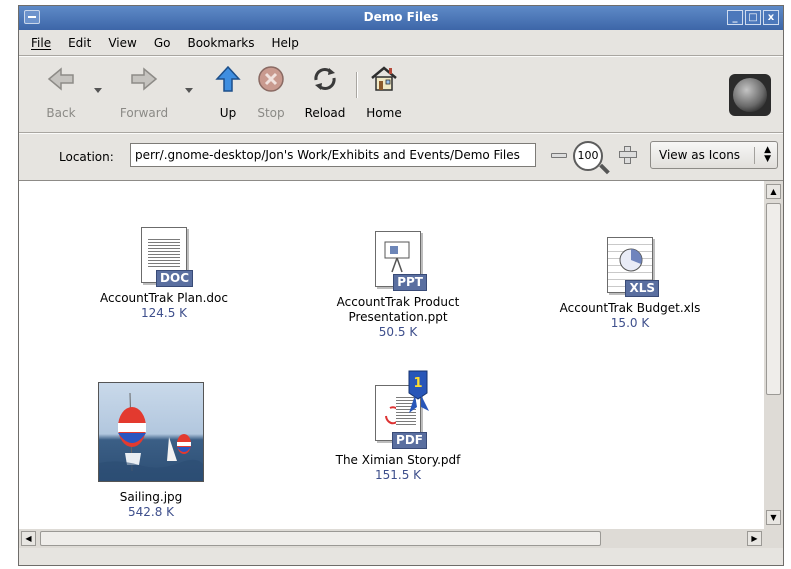 The width and height of the screenshot is (791, 569). I want to click on file-item: XLS AccountTrak Budget.xls 15.0 K, so click(630, 282).